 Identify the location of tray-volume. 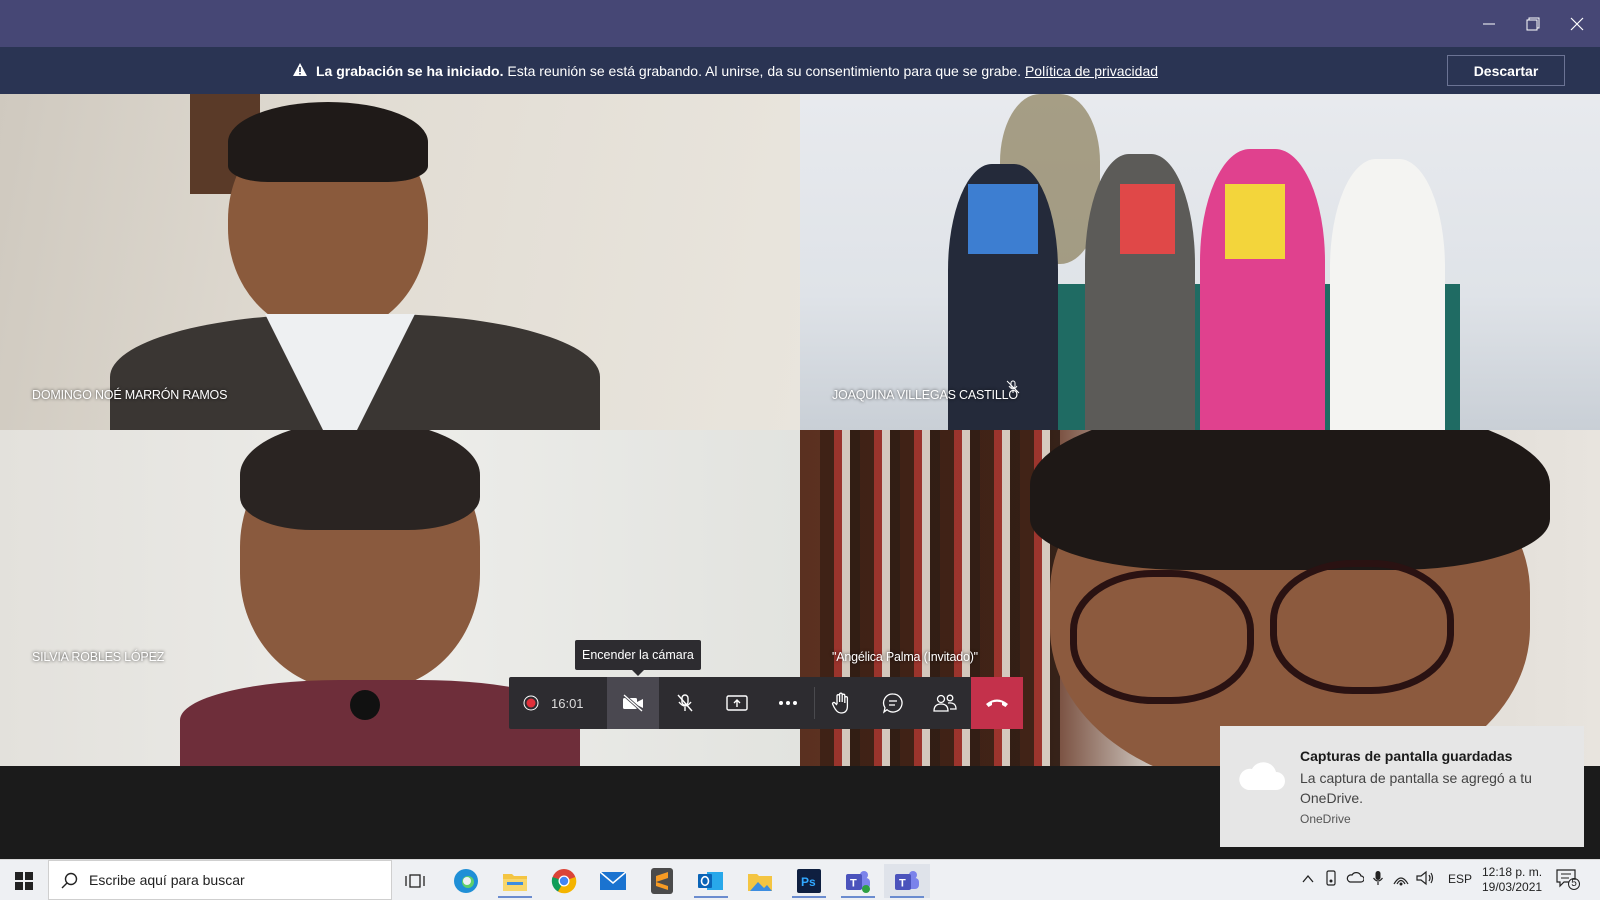
(1425, 879).